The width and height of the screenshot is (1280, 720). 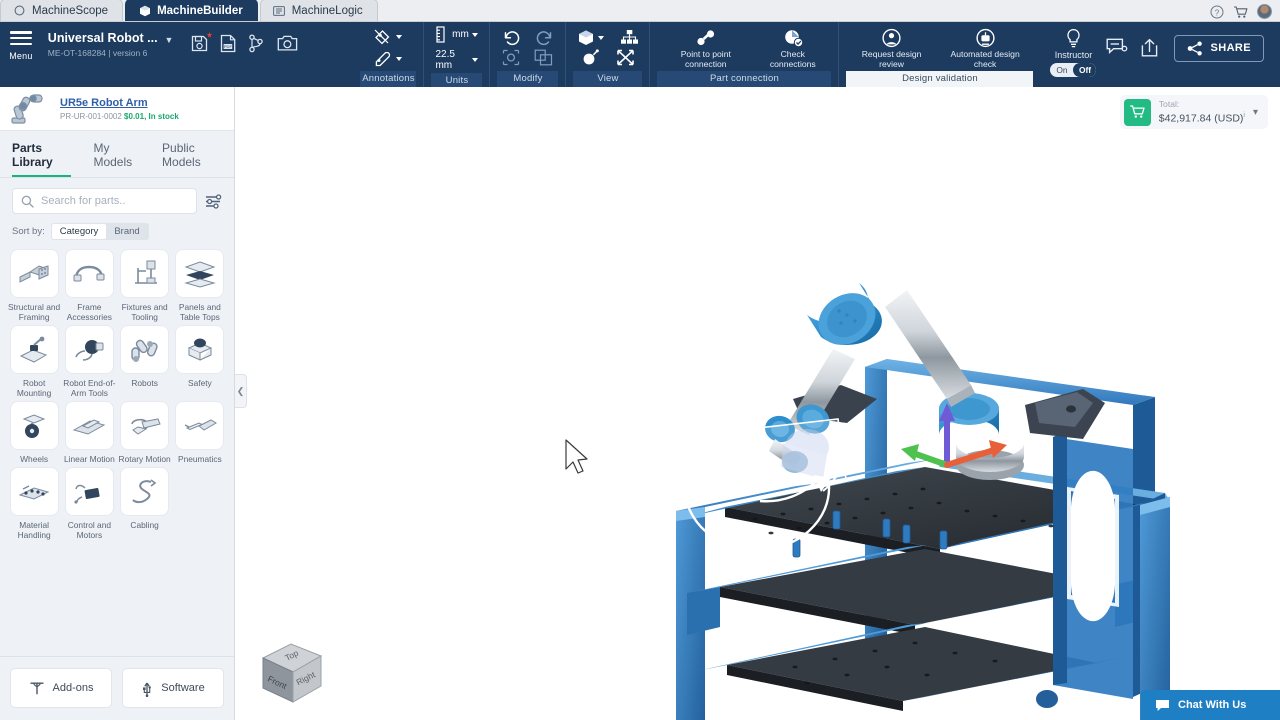 I want to click on save-icon, so click(x=201, y=43).